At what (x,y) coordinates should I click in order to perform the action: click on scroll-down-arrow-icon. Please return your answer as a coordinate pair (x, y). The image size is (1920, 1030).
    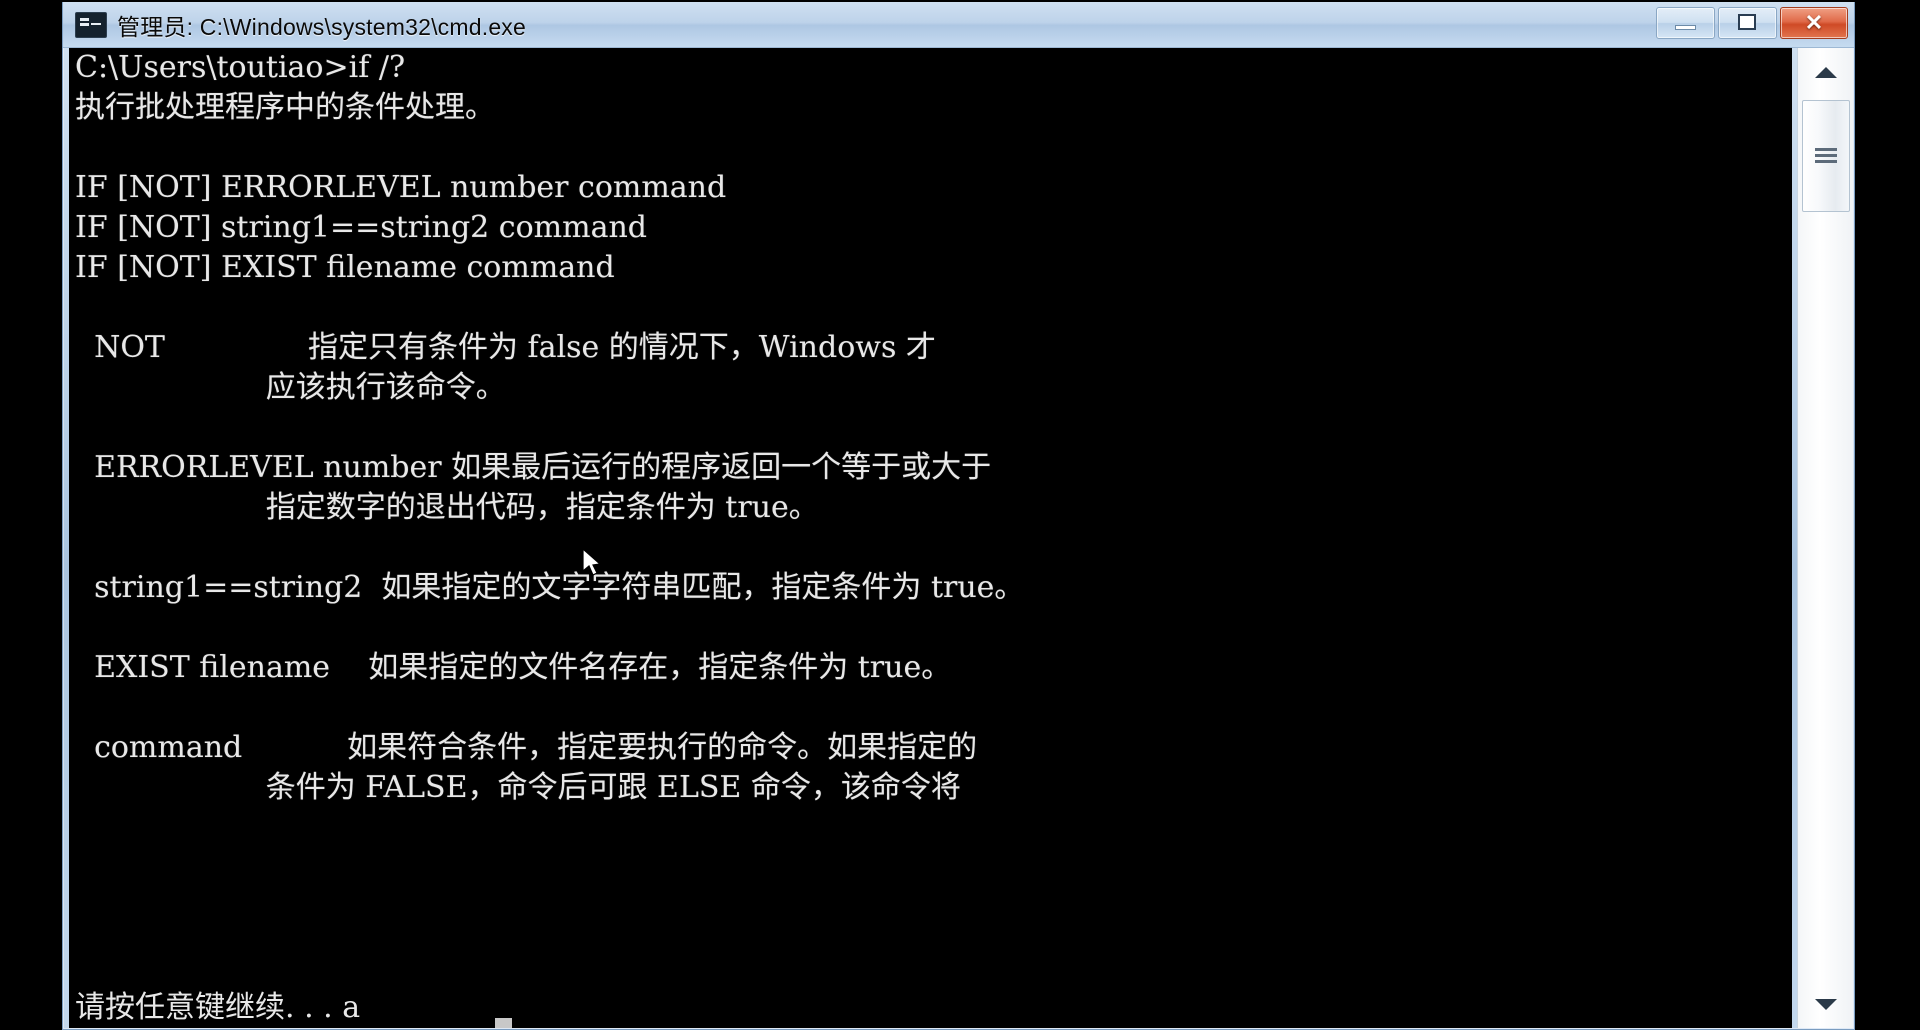
    Looking at the image, I should click on (1825, 1004).